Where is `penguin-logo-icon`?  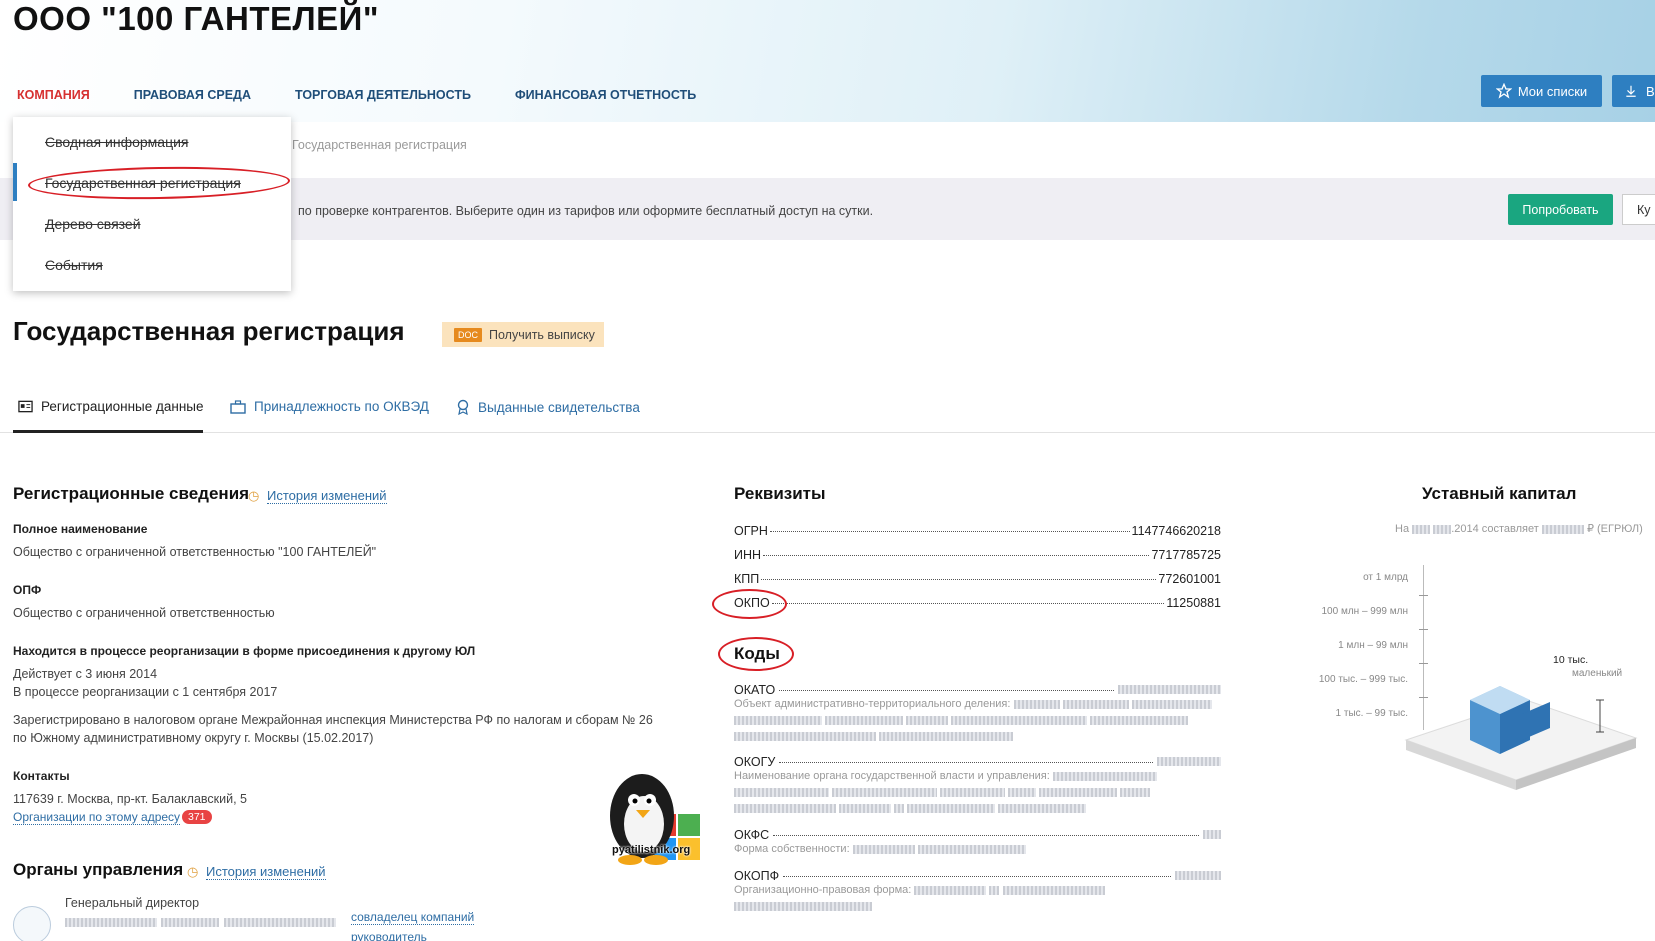
penguin-logo-icon is located at coordinates (655, 819).